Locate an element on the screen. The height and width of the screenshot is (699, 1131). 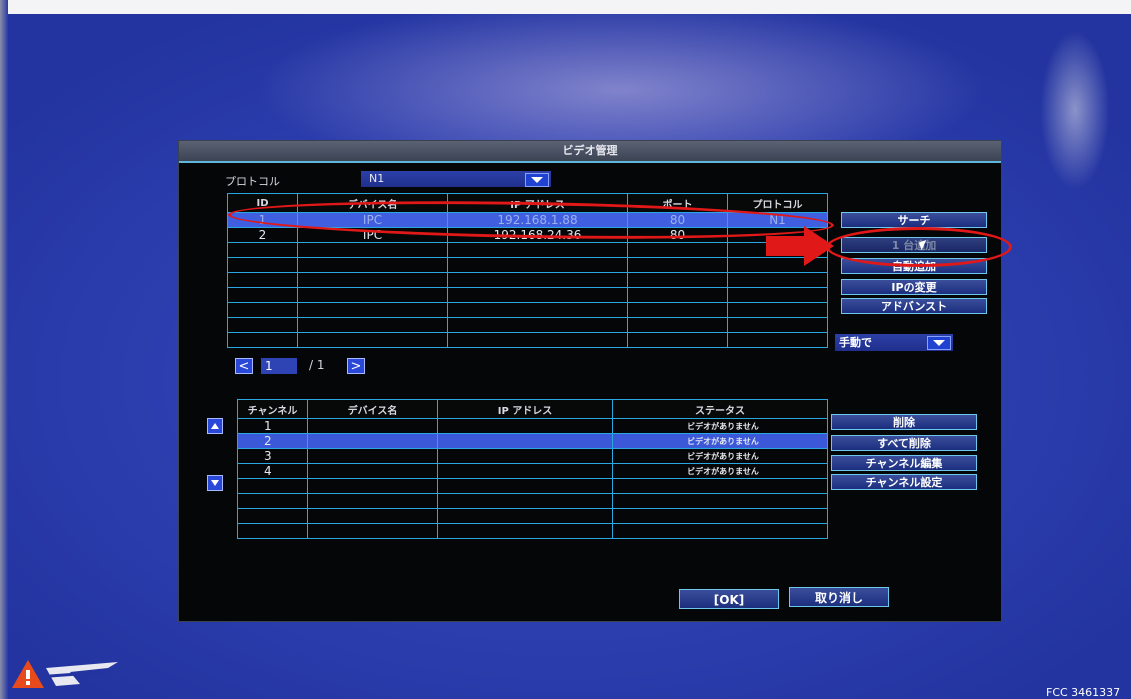
col-header-device-name: デバイス名 is located at coordinates (372, 409).